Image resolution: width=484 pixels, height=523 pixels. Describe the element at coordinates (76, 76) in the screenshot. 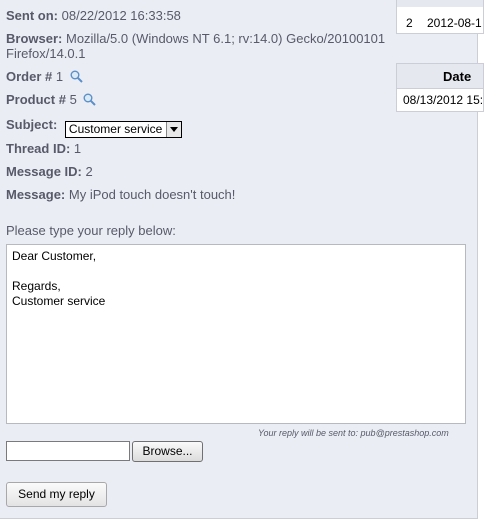

I see `view-order-icon` at that location.